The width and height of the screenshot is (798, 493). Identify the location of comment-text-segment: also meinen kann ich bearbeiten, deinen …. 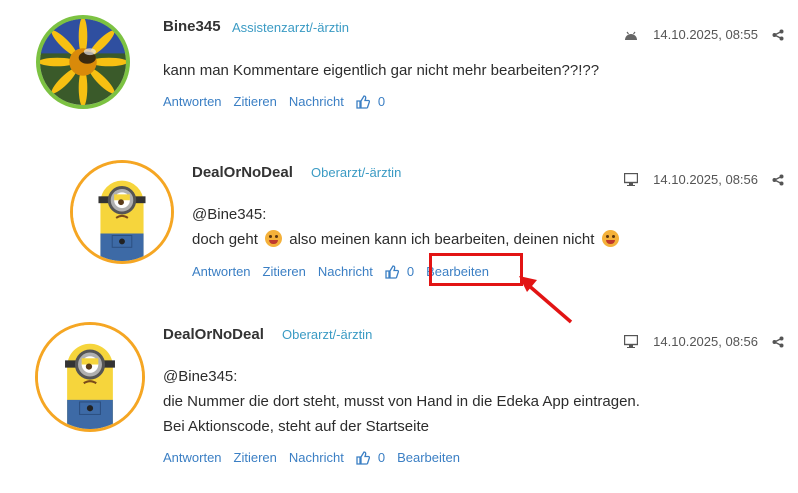
(442, 239).